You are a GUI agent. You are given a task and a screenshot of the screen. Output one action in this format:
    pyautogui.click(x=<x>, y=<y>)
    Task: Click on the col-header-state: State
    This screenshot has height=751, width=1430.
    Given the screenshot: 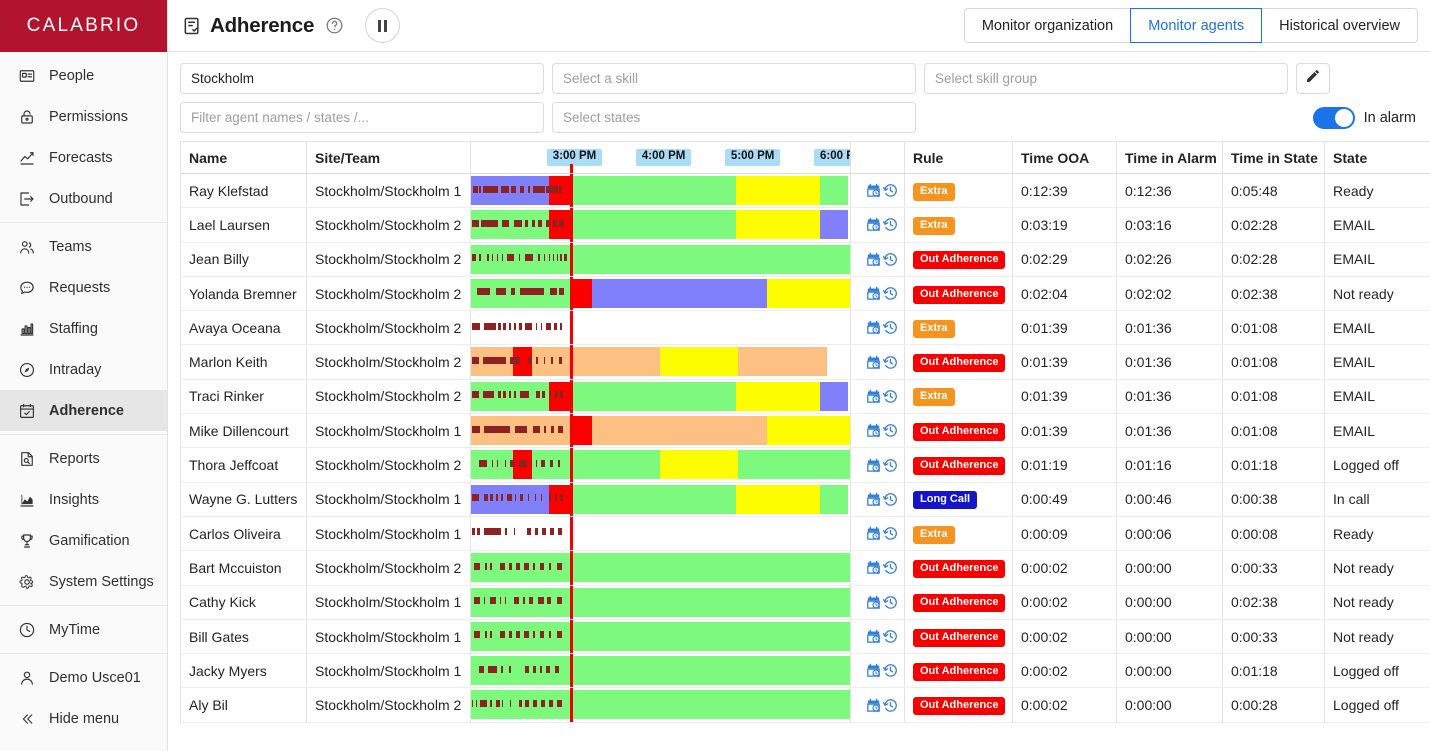 What is the action you would take?
    pyautogui.click(x=1377, y=157)
    